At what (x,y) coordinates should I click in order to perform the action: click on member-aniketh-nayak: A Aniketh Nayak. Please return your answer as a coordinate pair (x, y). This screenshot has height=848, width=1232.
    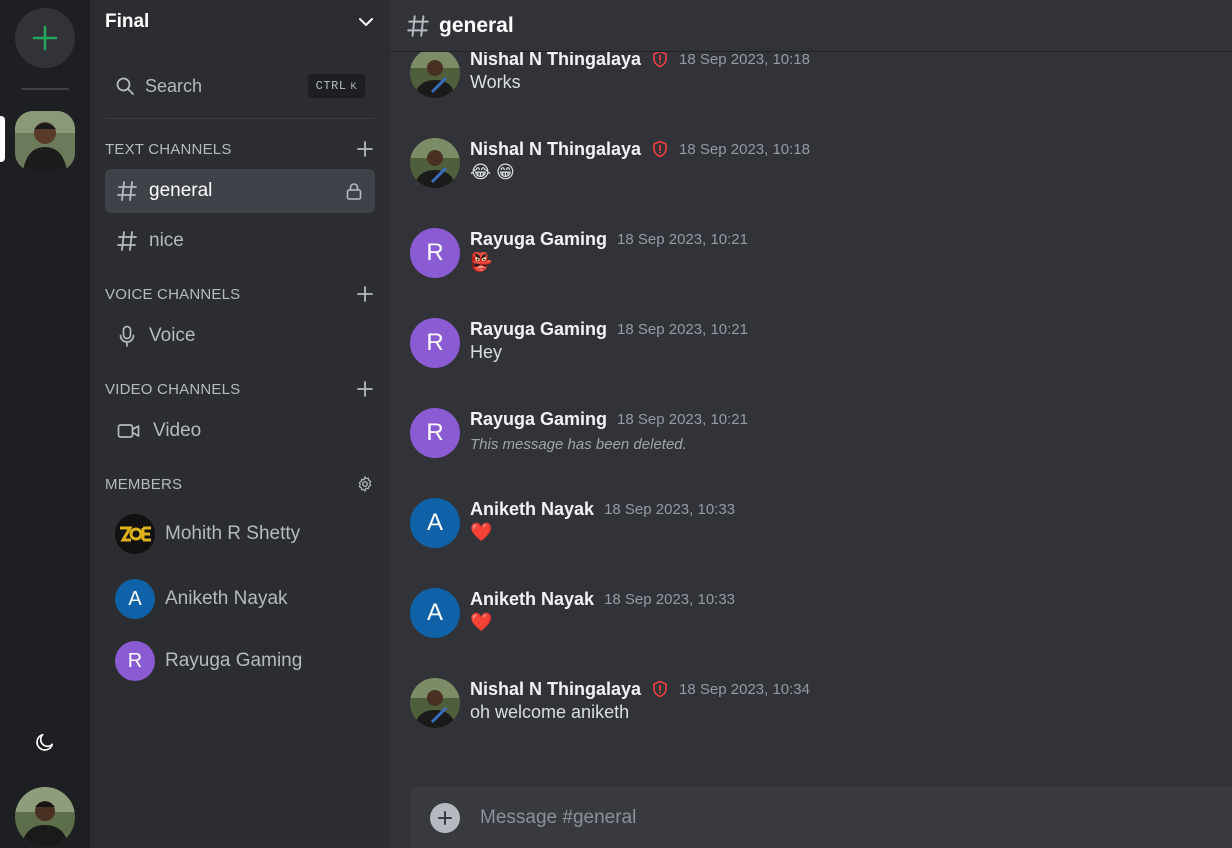
    Looking at the image, I should click on (245, 599).